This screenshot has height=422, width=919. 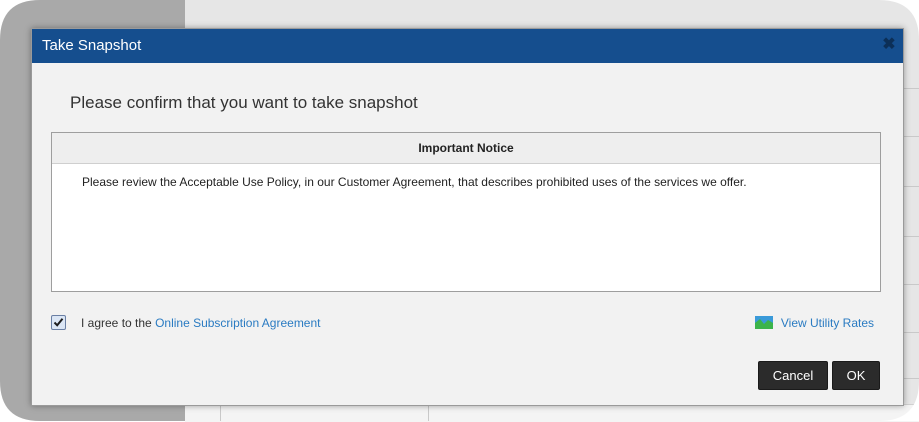 What do you see at coordinates (827, 323) in the screenshot?
I see `view-utility-rates-label: View Utility Rates` at bounding box center [827, 323].